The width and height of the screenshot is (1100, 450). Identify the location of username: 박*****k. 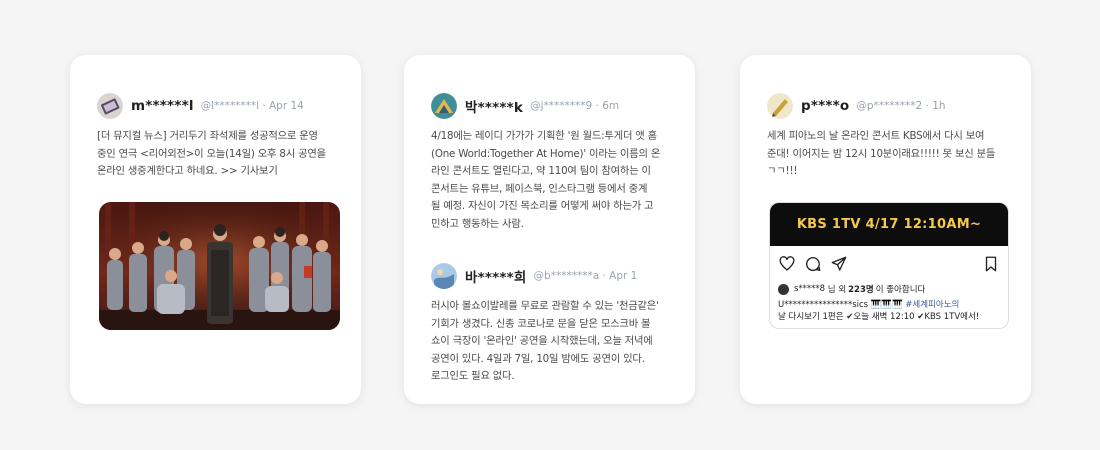
(494, 106).